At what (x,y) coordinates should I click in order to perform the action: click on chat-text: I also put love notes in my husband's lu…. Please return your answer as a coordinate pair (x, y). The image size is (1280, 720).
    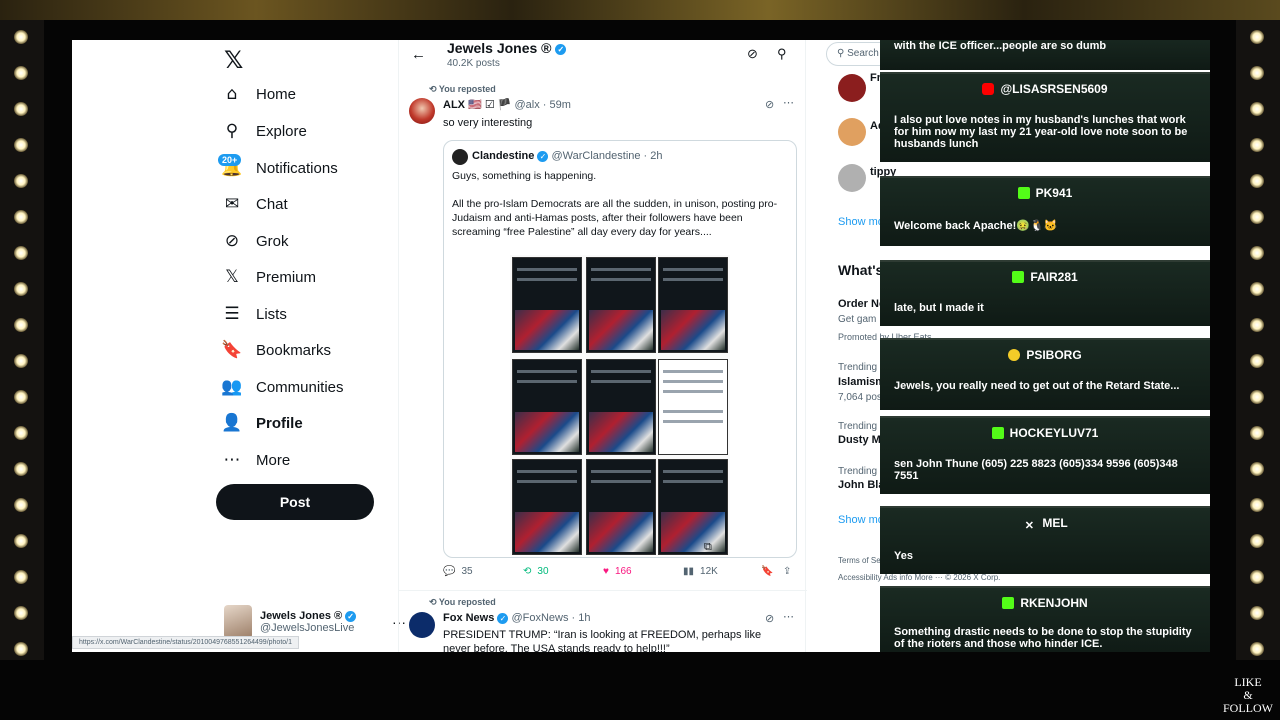
    Looking at the image, I should click on (1041, 132).